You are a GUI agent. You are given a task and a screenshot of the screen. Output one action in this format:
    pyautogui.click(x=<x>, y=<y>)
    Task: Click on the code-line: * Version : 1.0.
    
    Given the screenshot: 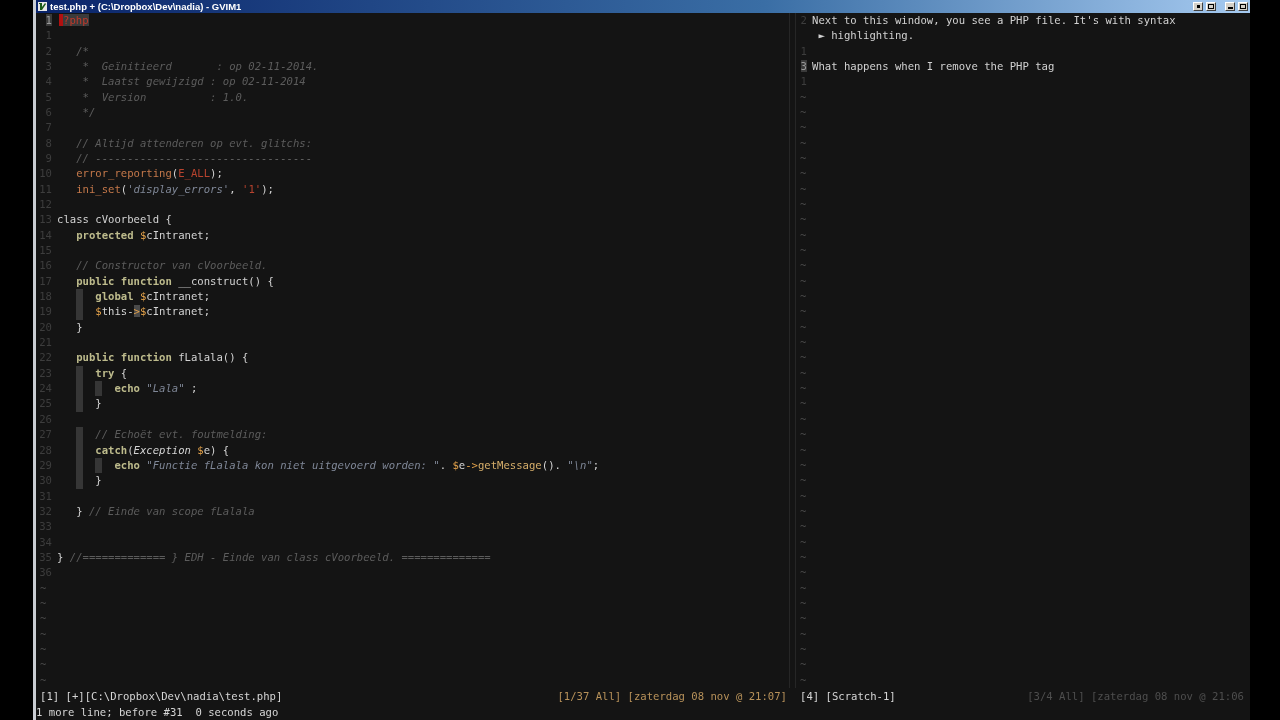 What is the action you would take?
    pyautogui.click(x=165, y=97)
    